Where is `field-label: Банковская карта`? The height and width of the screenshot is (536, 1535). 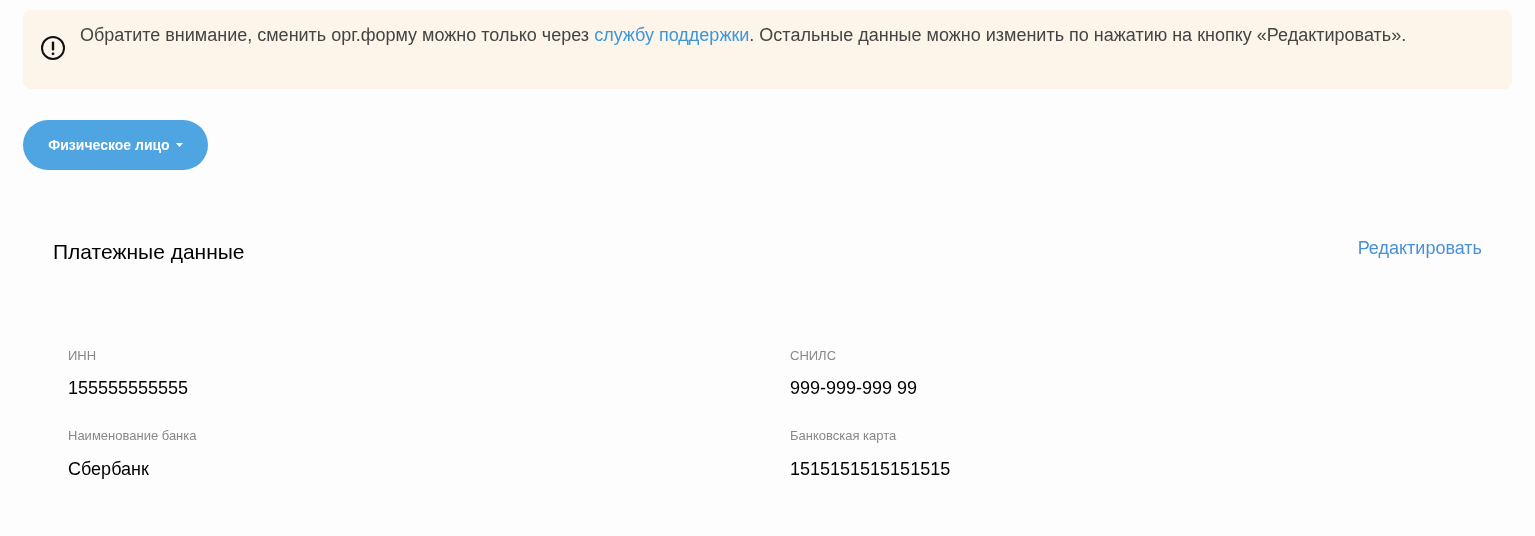 field-label: Банковская карта is located at coordinates (844, 436).